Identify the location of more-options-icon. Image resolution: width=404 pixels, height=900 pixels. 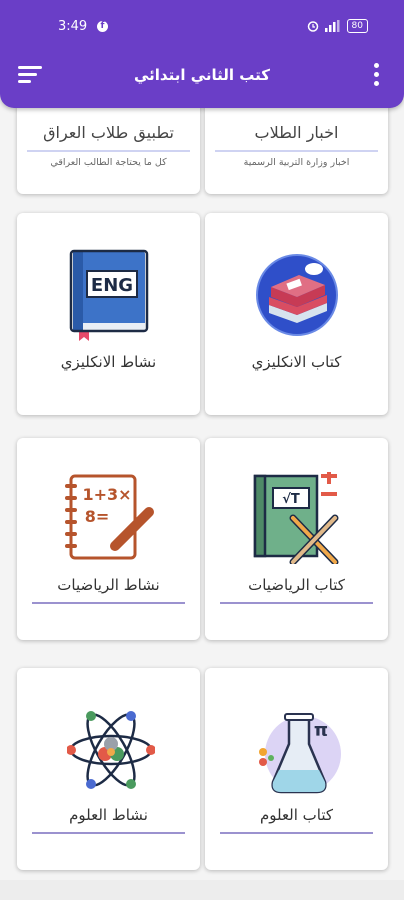
(377, 75).